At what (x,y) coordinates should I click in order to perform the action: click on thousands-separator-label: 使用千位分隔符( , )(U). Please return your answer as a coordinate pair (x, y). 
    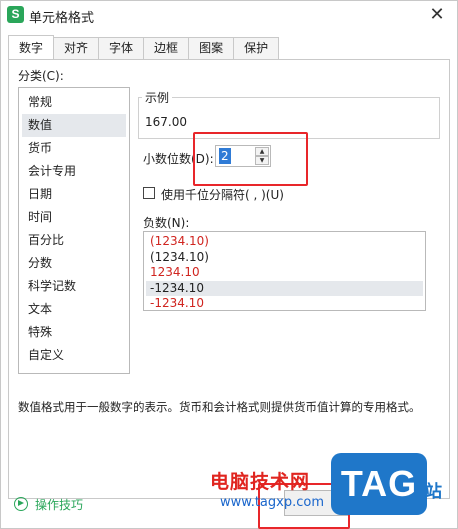
    Looking at the image, I should click on (222, 194).